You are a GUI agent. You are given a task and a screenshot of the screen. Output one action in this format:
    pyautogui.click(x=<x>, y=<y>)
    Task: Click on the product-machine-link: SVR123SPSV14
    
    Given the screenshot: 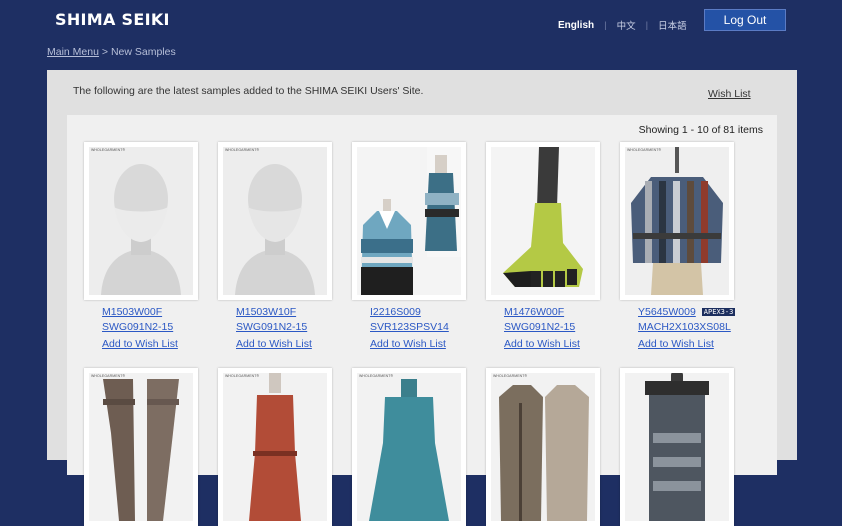 What is the action you would take?
    pyautogui.click(x=409, y=327)
    